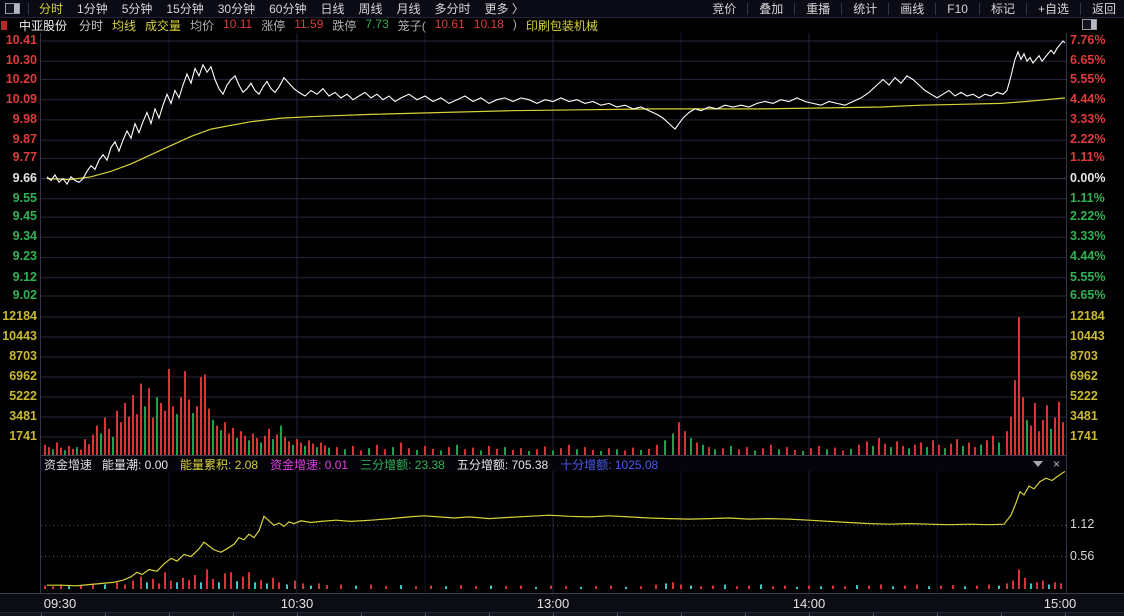 Image resolution: width=1124 pixels, height=616 pixels. What do you see at coordinates (724, 8) in the screenshot?
I see `tool-竞价: 竞价` at bounding box center [724, 8].